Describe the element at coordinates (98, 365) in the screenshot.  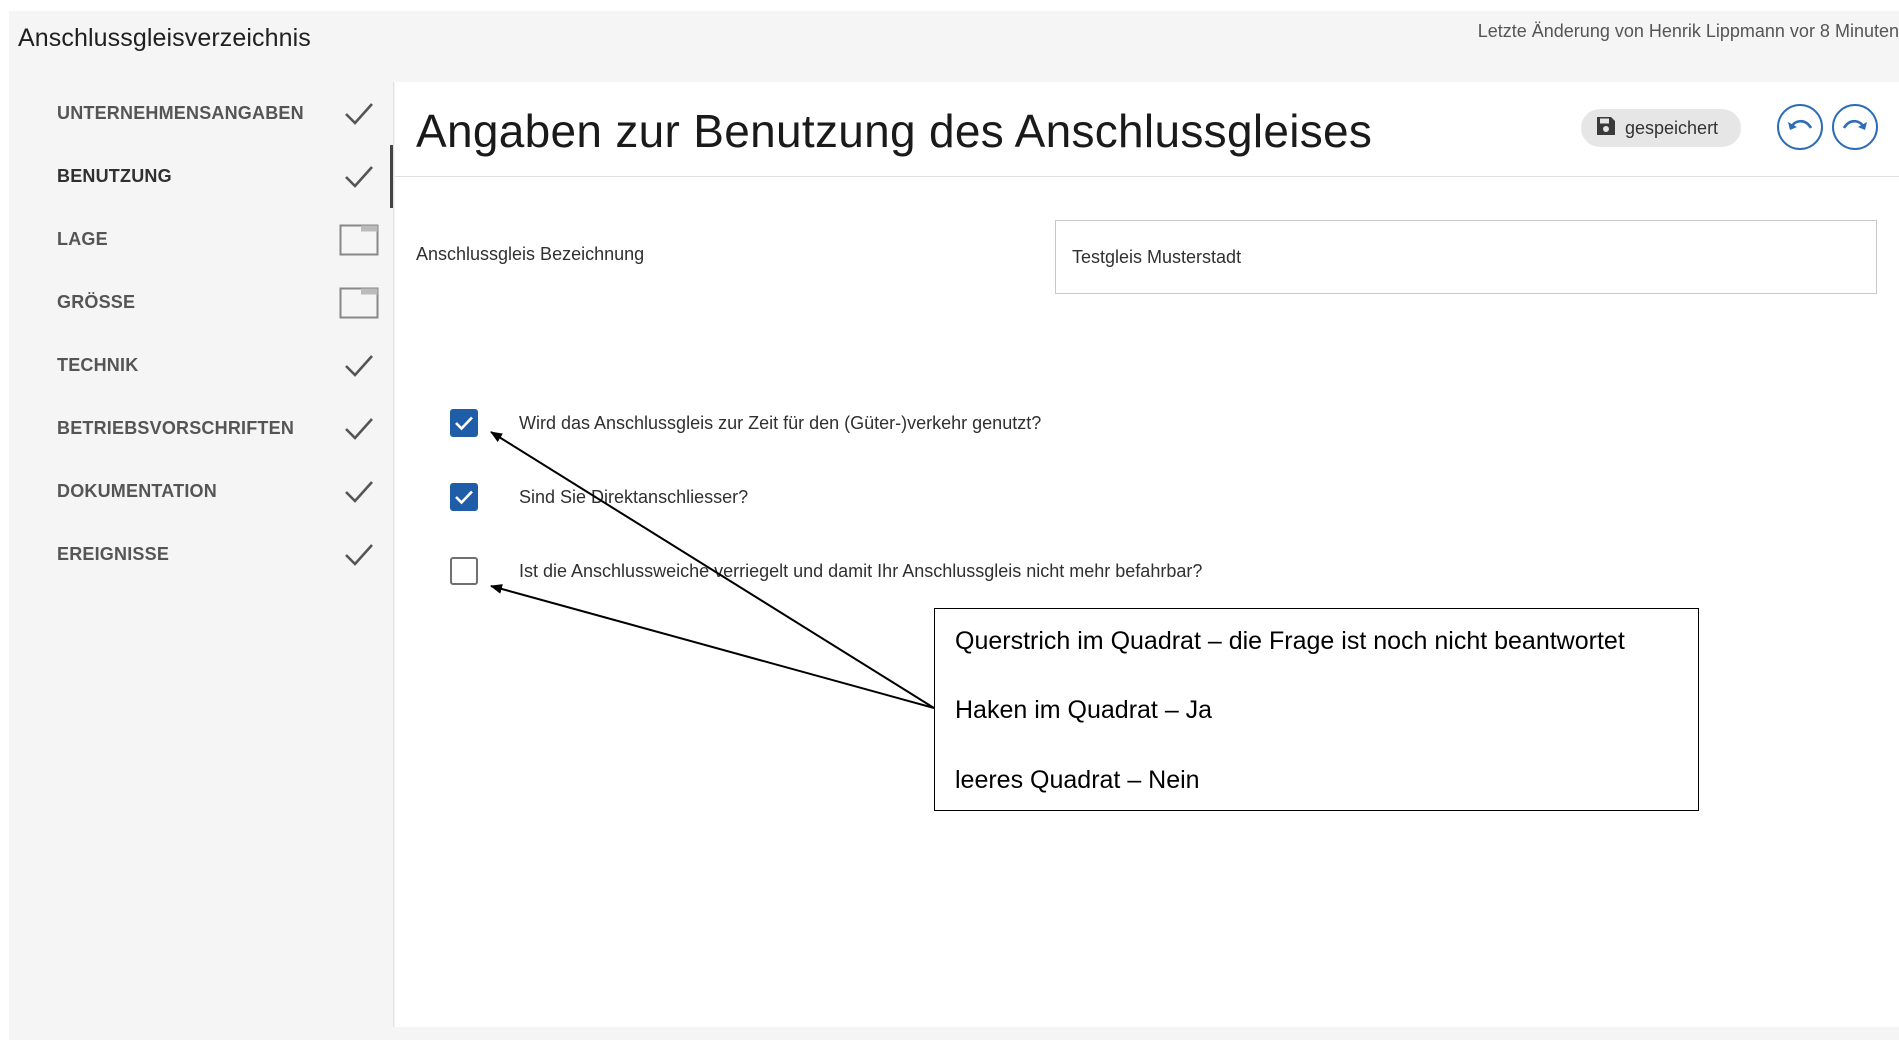
I see `sidebar-item-label: TECHNIK` at that location.